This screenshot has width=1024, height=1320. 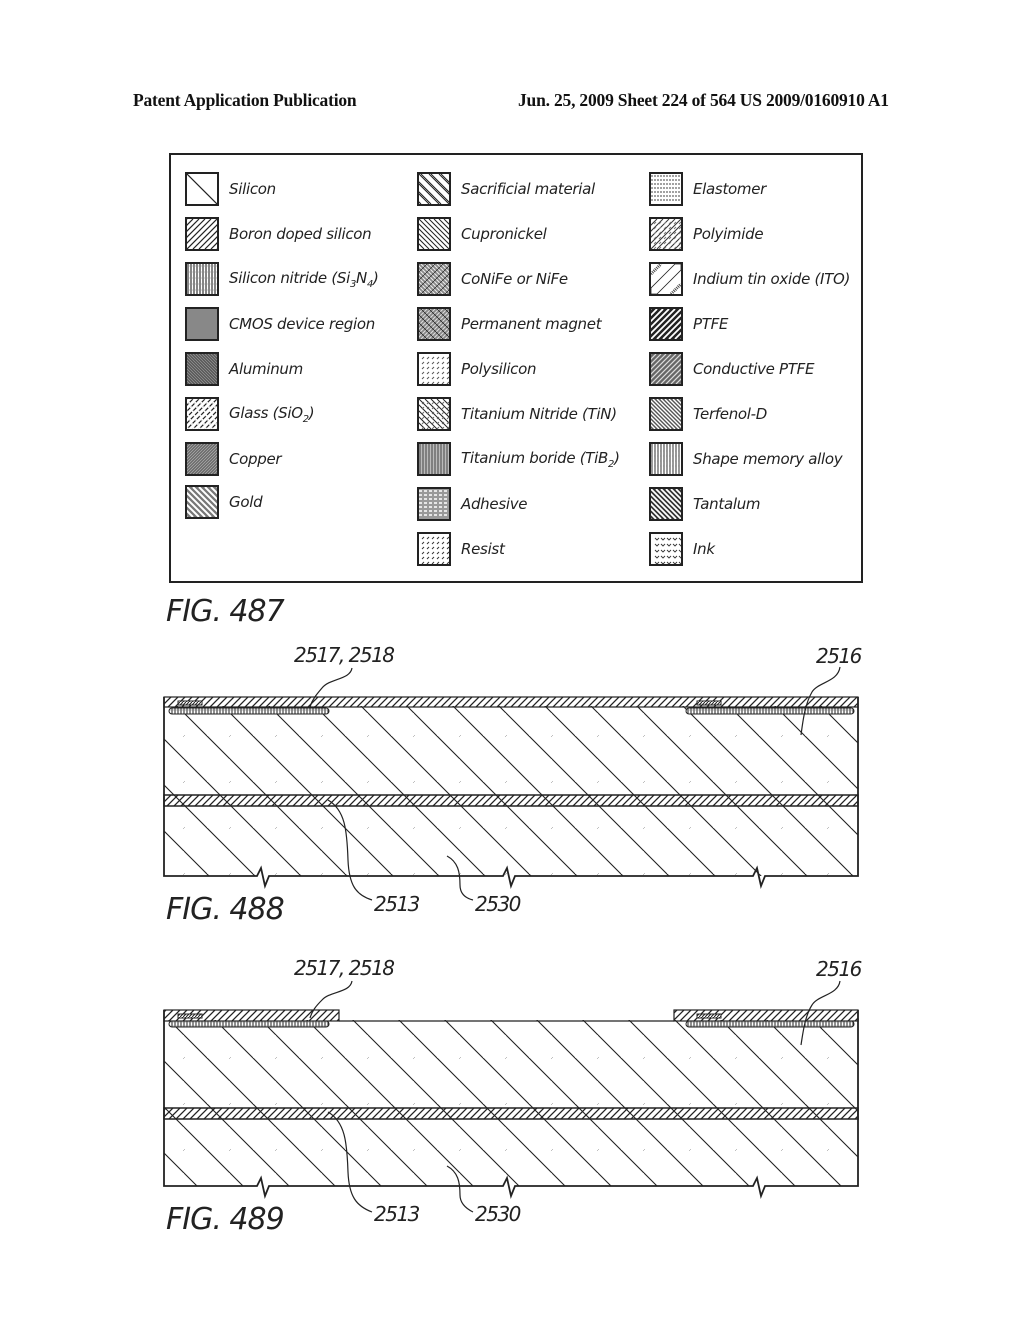 What do you see at coordinates (511, 702) in the screenshot?
I see `boron-doped-layer-top` at bounding box center [511, 702].